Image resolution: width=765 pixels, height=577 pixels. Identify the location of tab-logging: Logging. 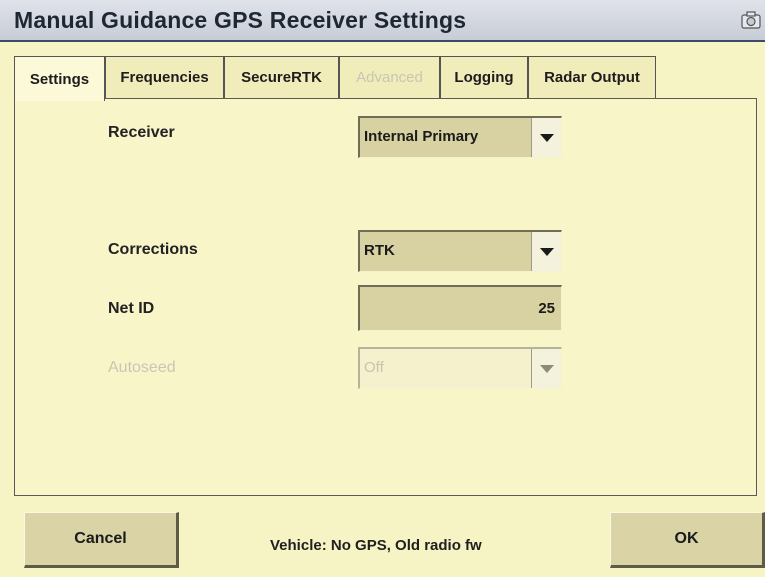
(484, 77).